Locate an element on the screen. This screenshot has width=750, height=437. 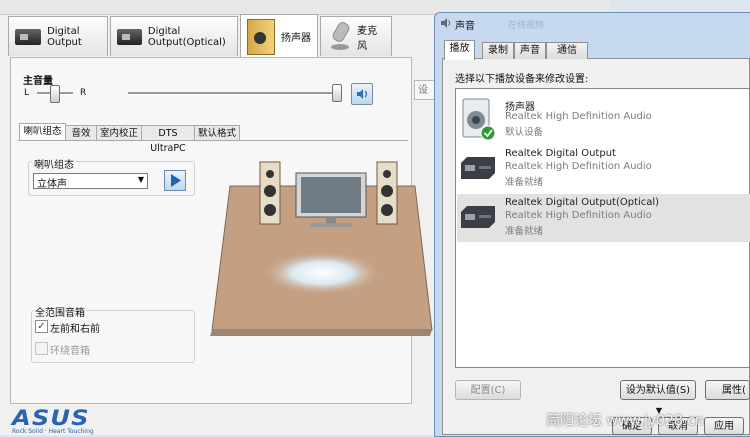
device-name: Realtek Digital Output(Optical) is located at coordinates (582, 202).